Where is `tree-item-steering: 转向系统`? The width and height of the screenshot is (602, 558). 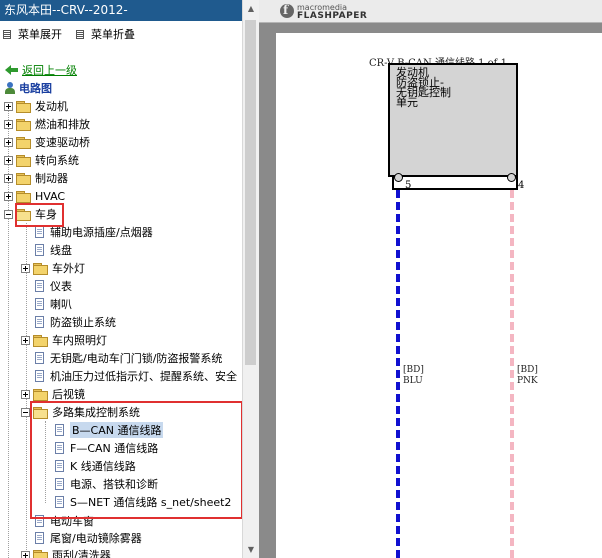 tree-item-steering: 转向系统 is located at coordinates (41, 160).